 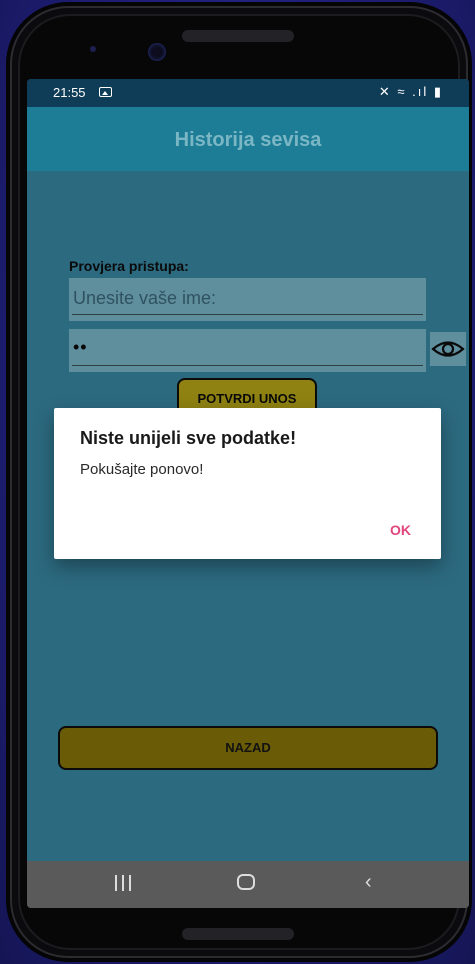 I want to click on back-icon: ‹, so click(x=368, y=882).